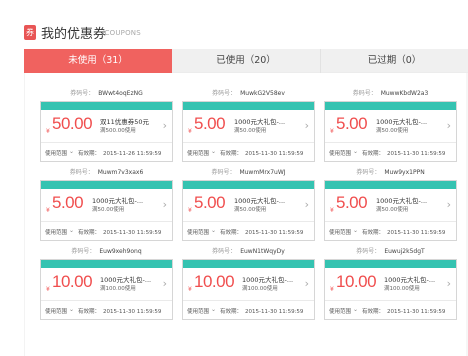  I want to click on tab-used: 已使用（20）, so click(246, 61).